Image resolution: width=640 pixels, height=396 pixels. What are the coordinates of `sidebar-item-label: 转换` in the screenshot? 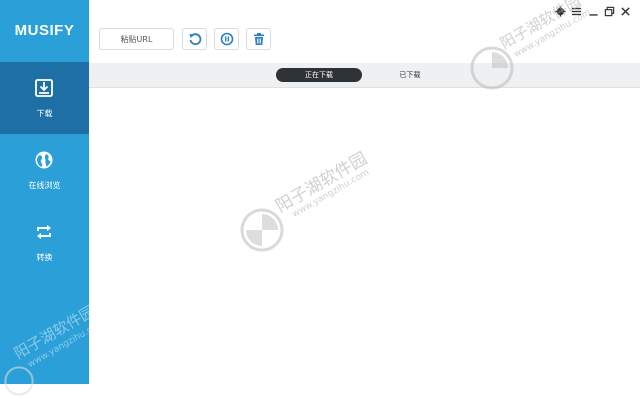 It's located at (44, 257).